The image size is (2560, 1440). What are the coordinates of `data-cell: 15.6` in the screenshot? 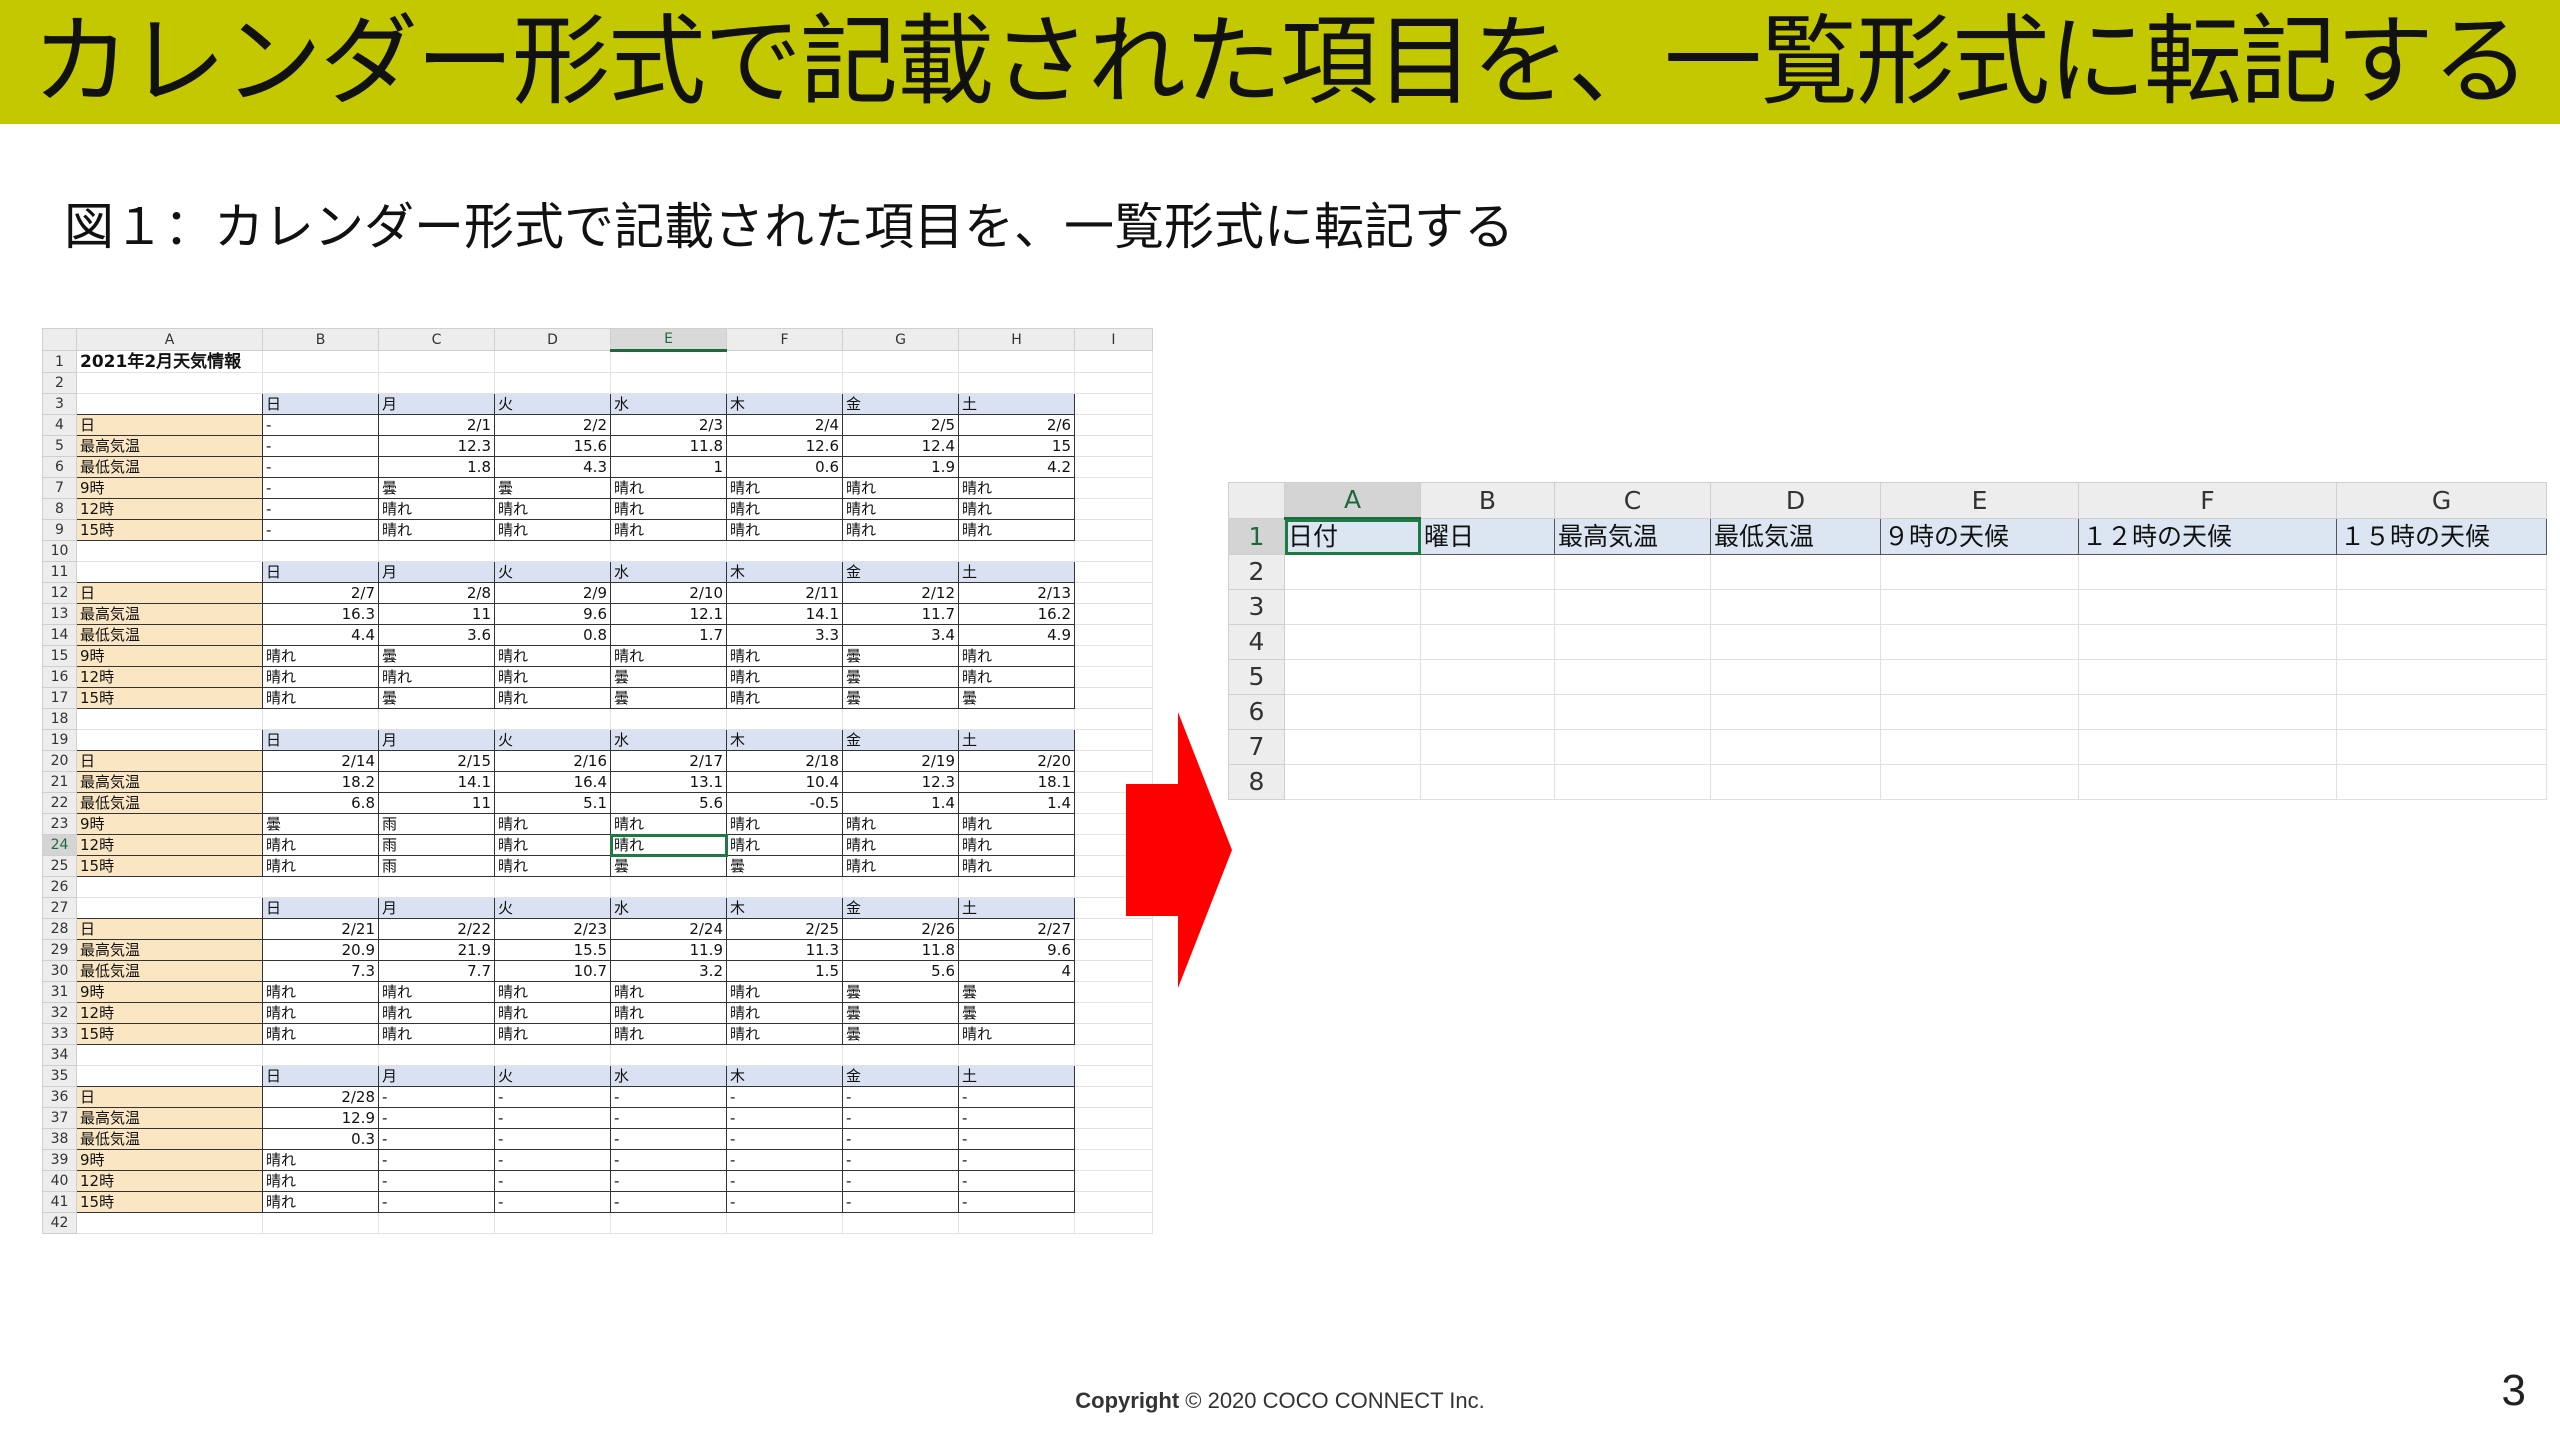 It's located at (552, 446).